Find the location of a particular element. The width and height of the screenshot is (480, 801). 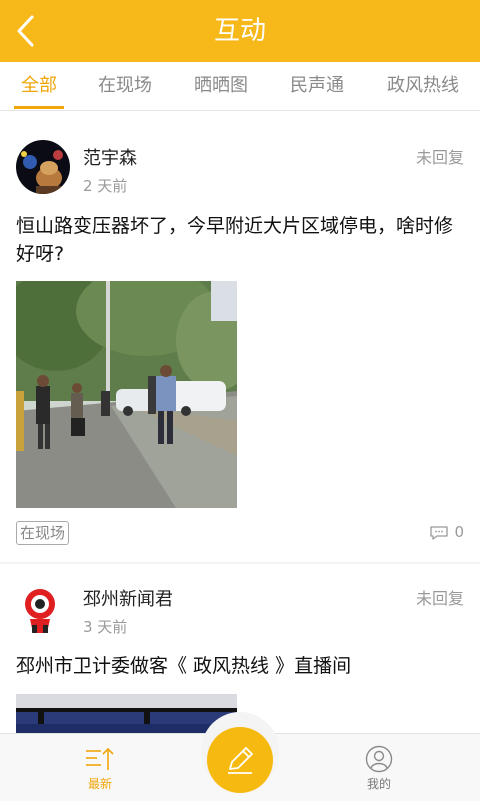

category-tabs: 全部 在现场 晒晒图 民声通 政风热线 is located at coordinates (240, 86).